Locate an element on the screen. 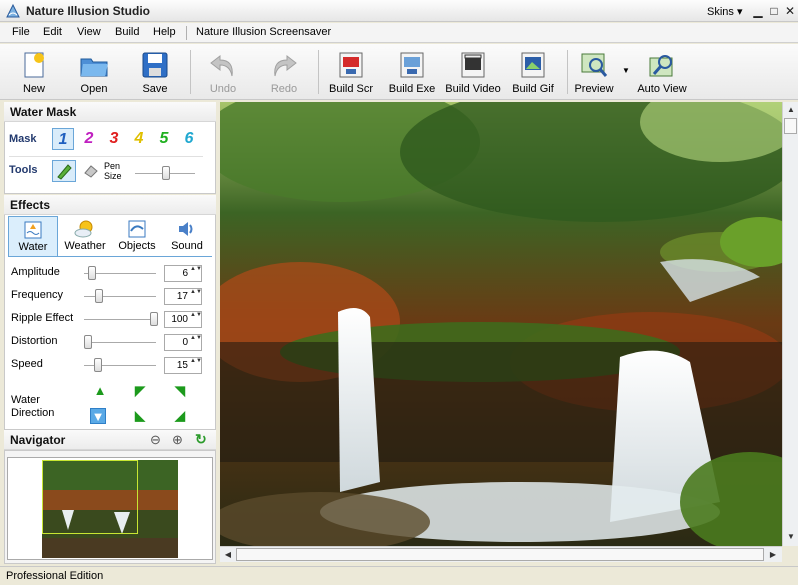 The image size is (798, 585). tab-water: Water is located at coordinates (33, 236).